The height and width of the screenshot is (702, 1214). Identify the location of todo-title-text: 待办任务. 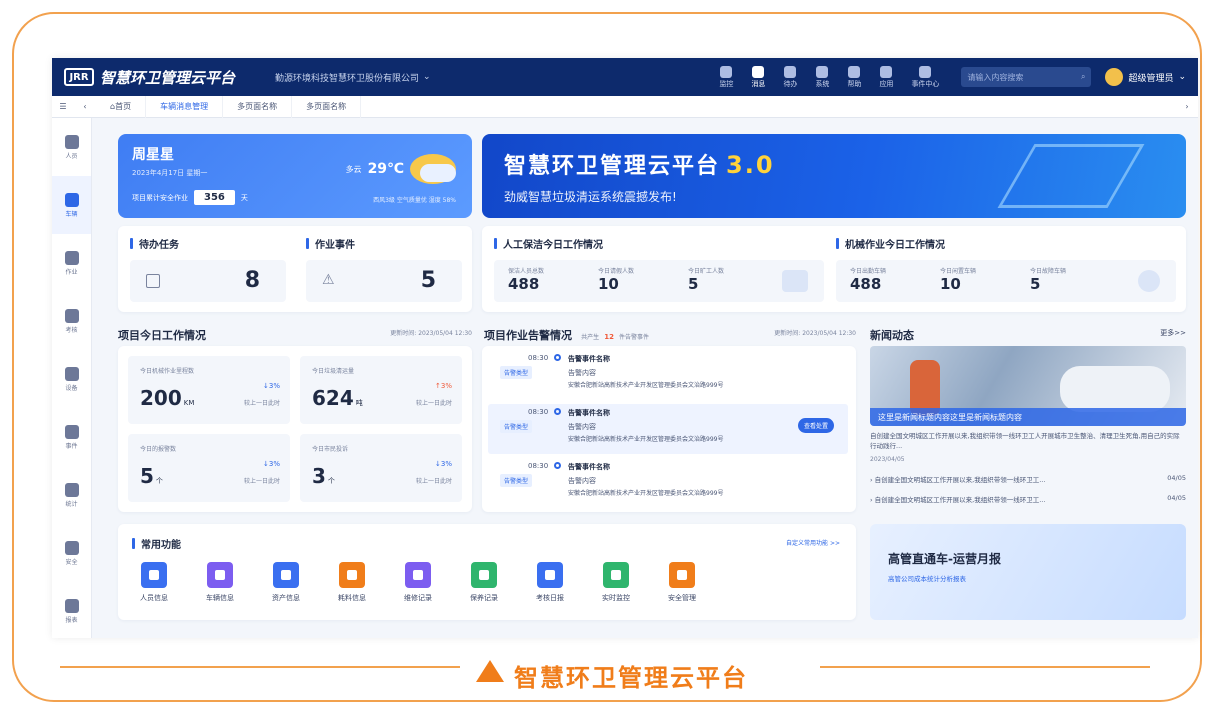
(159, 245).